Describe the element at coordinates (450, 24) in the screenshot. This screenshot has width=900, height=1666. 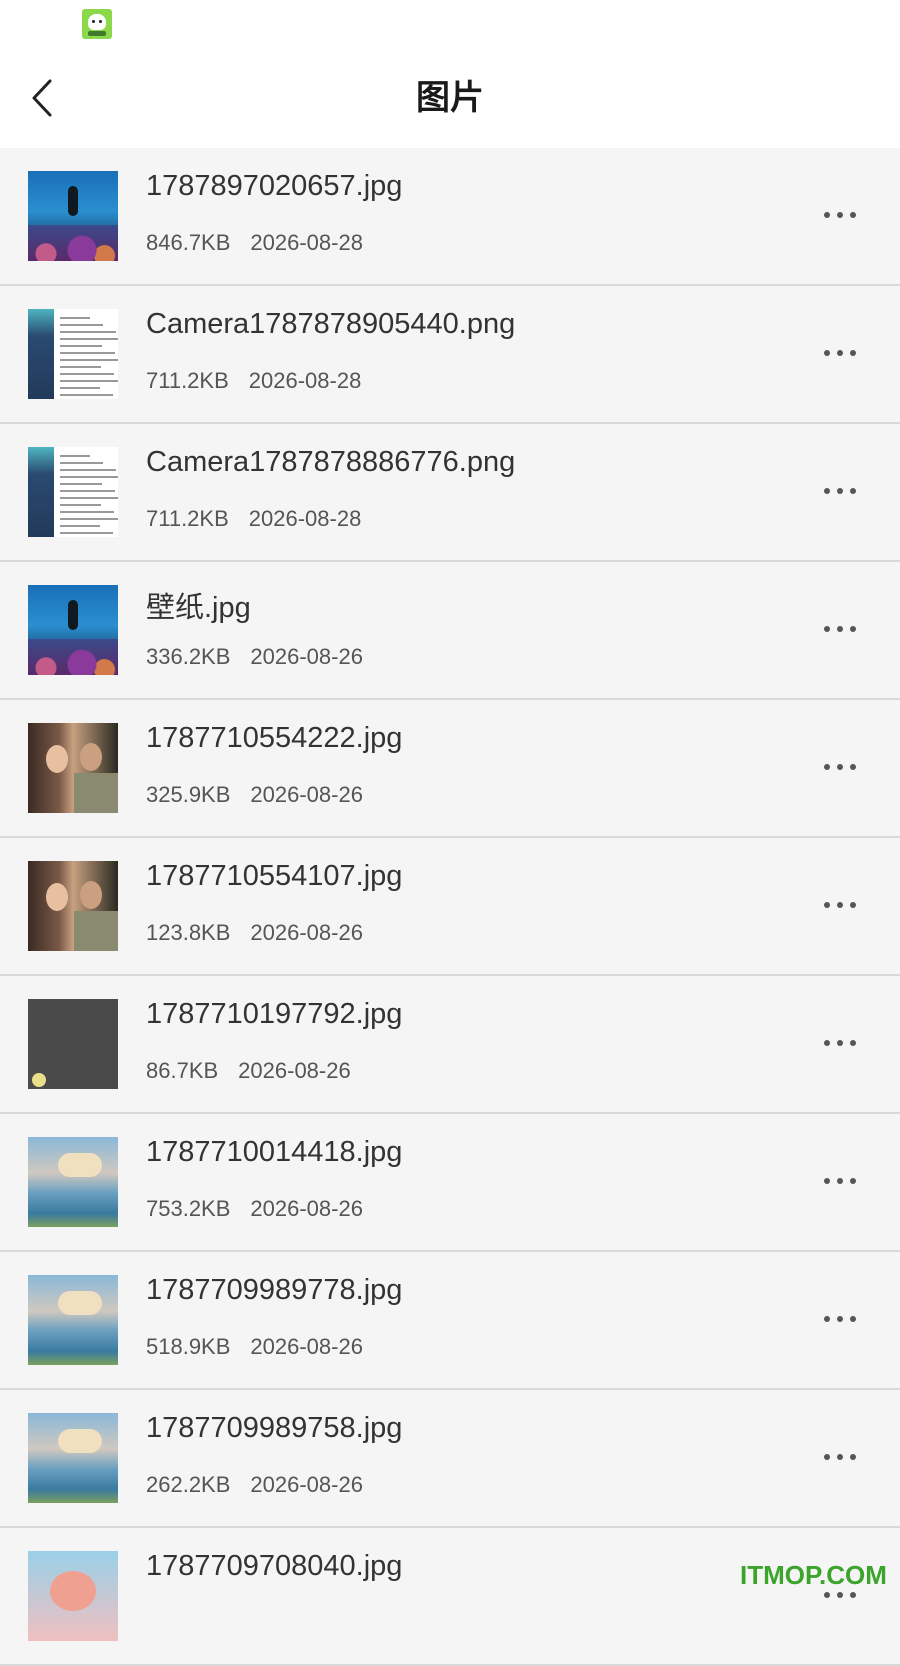
I see `status-bar` at that location.